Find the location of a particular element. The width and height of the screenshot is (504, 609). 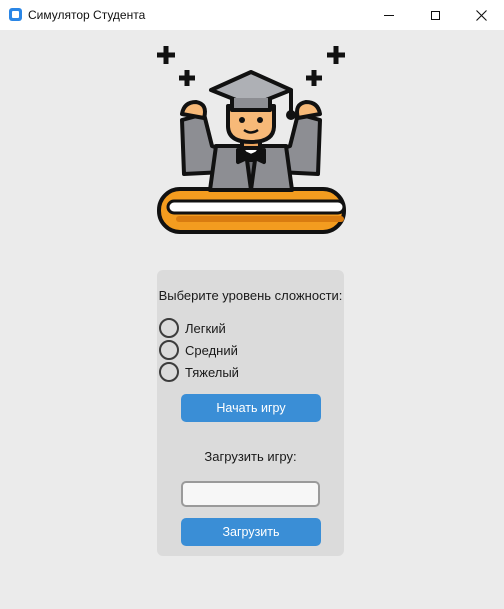

load-game-label: Загрузить игру: is located at coordinates (250, 456).